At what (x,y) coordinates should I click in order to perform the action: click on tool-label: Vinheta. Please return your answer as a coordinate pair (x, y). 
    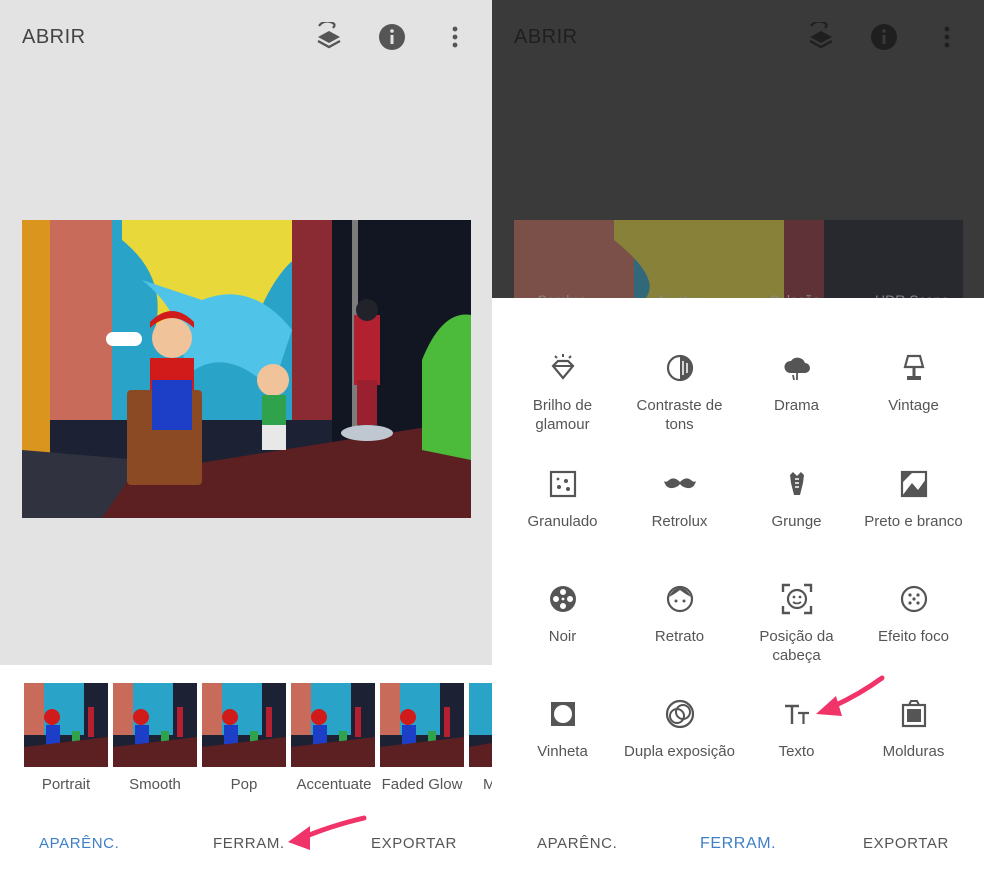
    Looking at the image, I should click on (562, 751).